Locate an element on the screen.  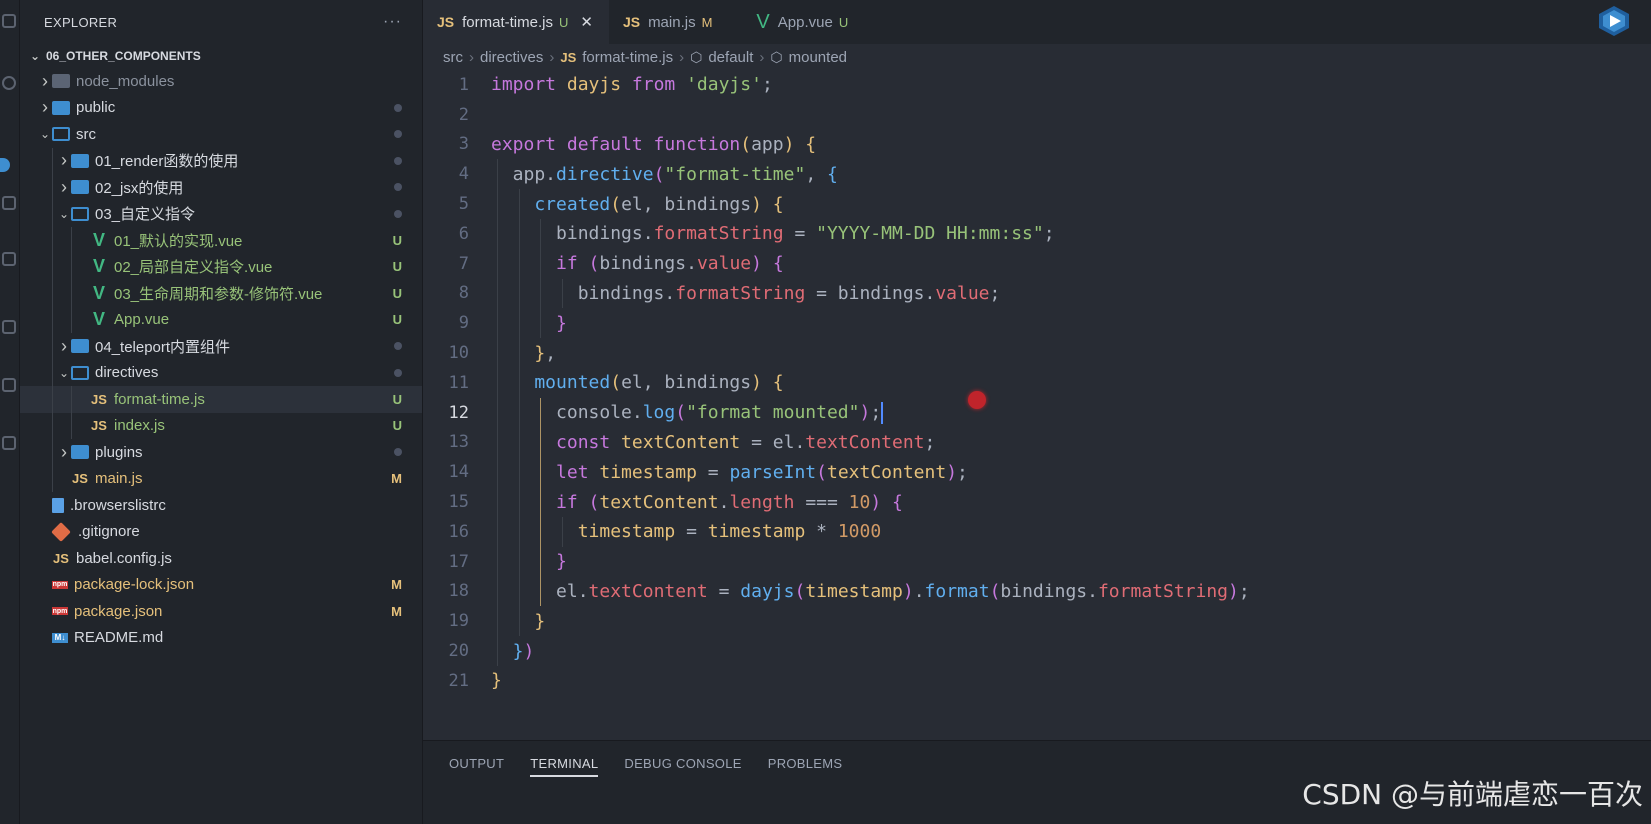
tab-format-time-js: JS format-time.js U ✕ is located at coordinates (516, 22).